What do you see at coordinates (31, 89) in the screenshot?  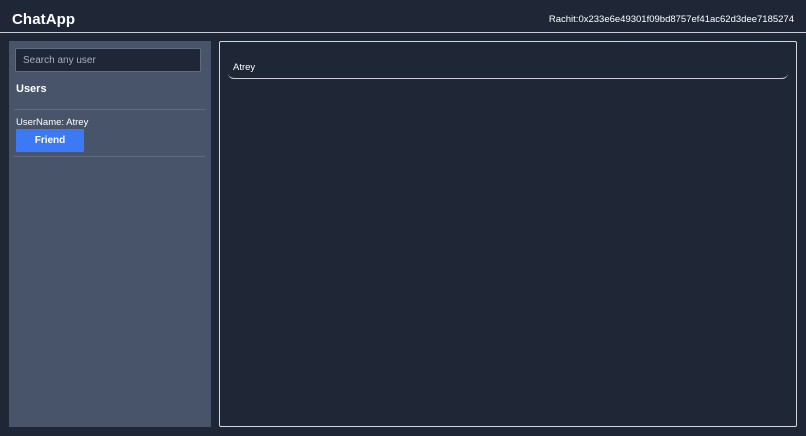 I see `users-section-title: Users` at bounding box center [31, 89].